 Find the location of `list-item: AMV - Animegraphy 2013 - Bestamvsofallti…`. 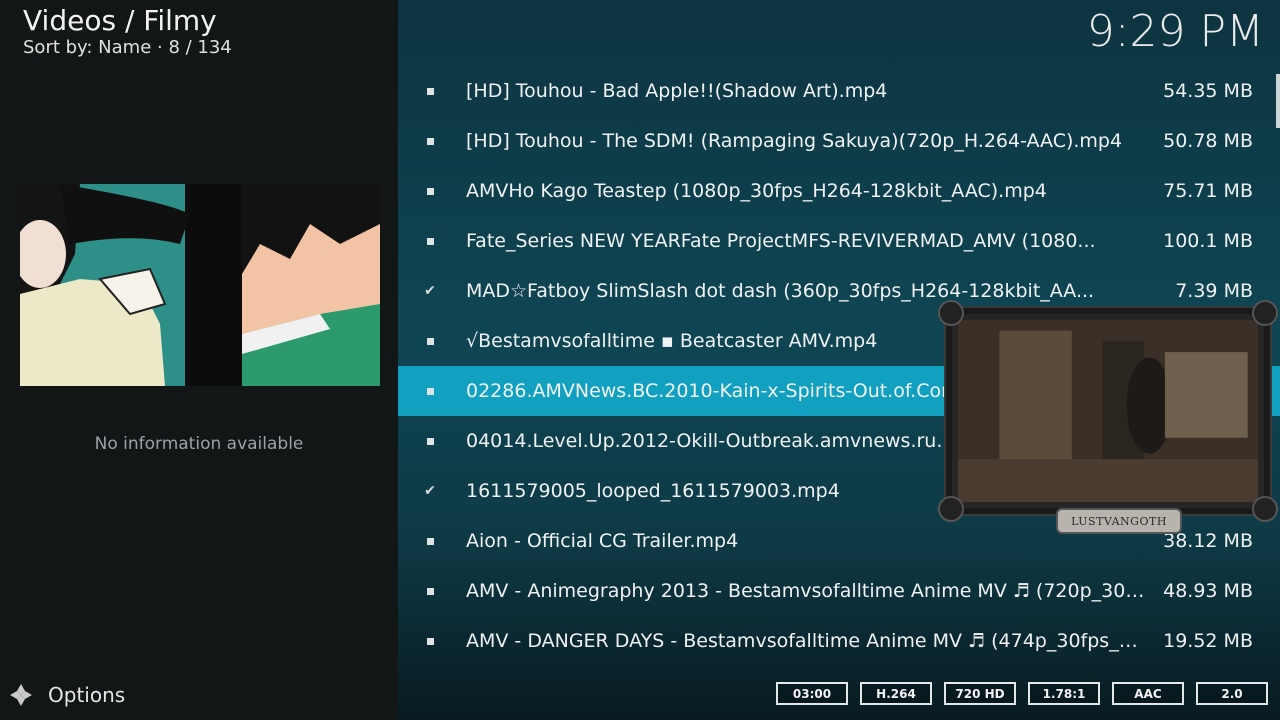

list-item: AMV - Animegraphy 2013 - Bestamvsofallti… is located at coordinates (839, 591).